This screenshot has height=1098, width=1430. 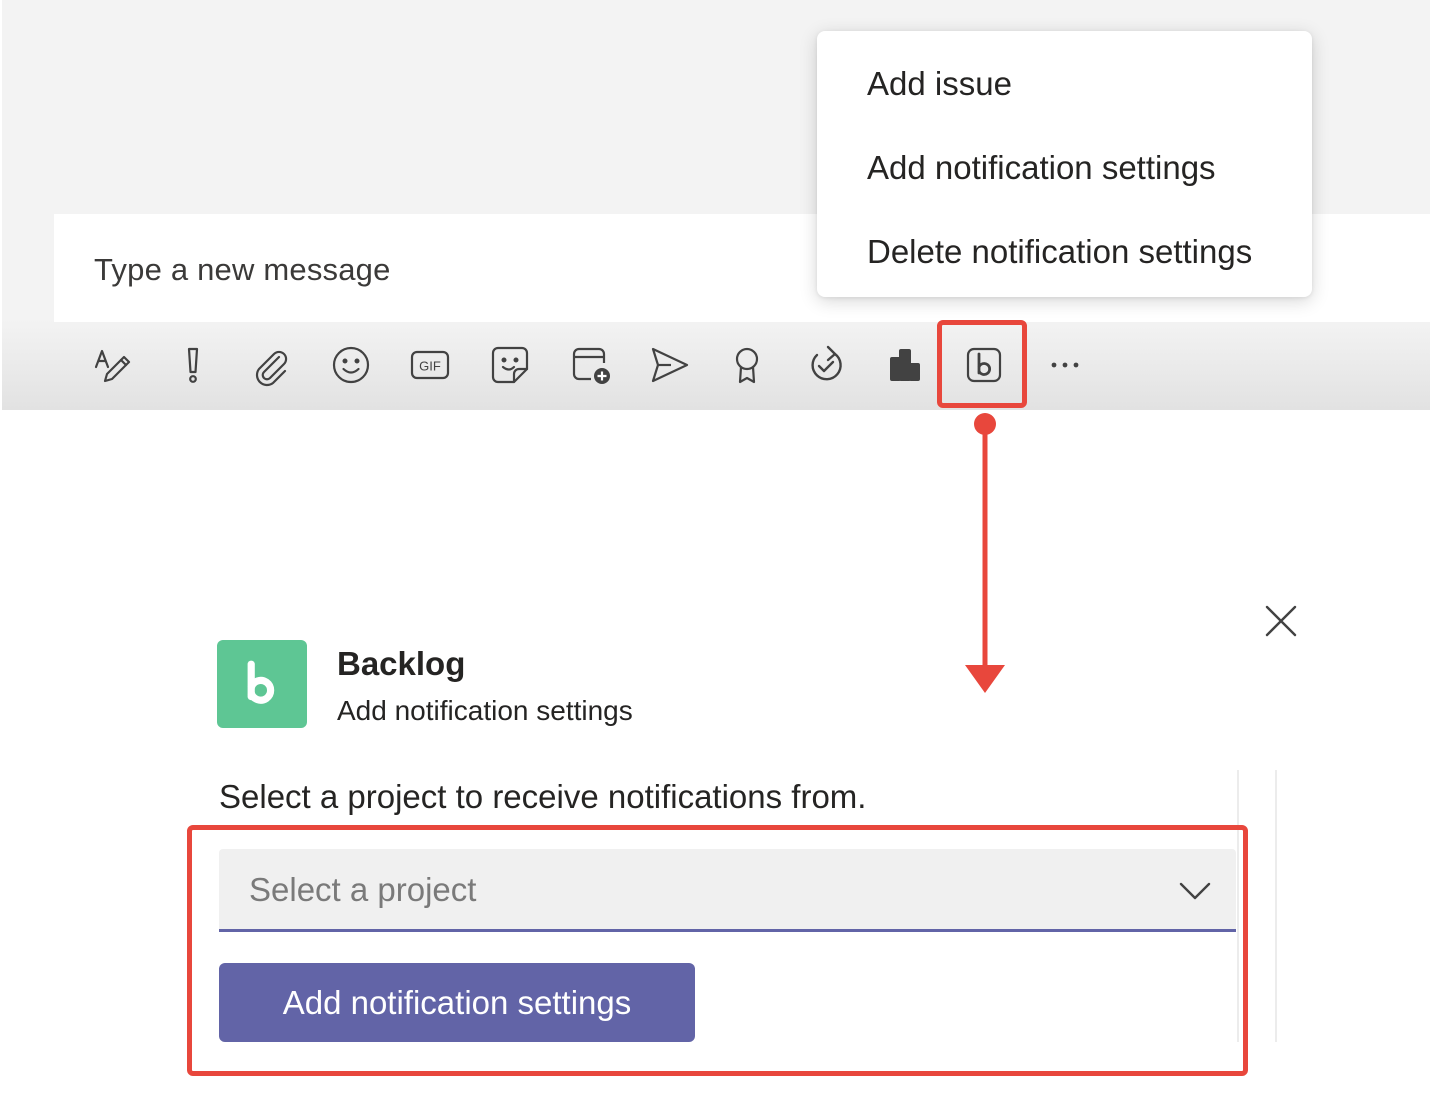 What do you see at coordinates (242, 270) in the screenshot?
I see `compose-placeholder: Type a new message` at bounding box center [242, 270].